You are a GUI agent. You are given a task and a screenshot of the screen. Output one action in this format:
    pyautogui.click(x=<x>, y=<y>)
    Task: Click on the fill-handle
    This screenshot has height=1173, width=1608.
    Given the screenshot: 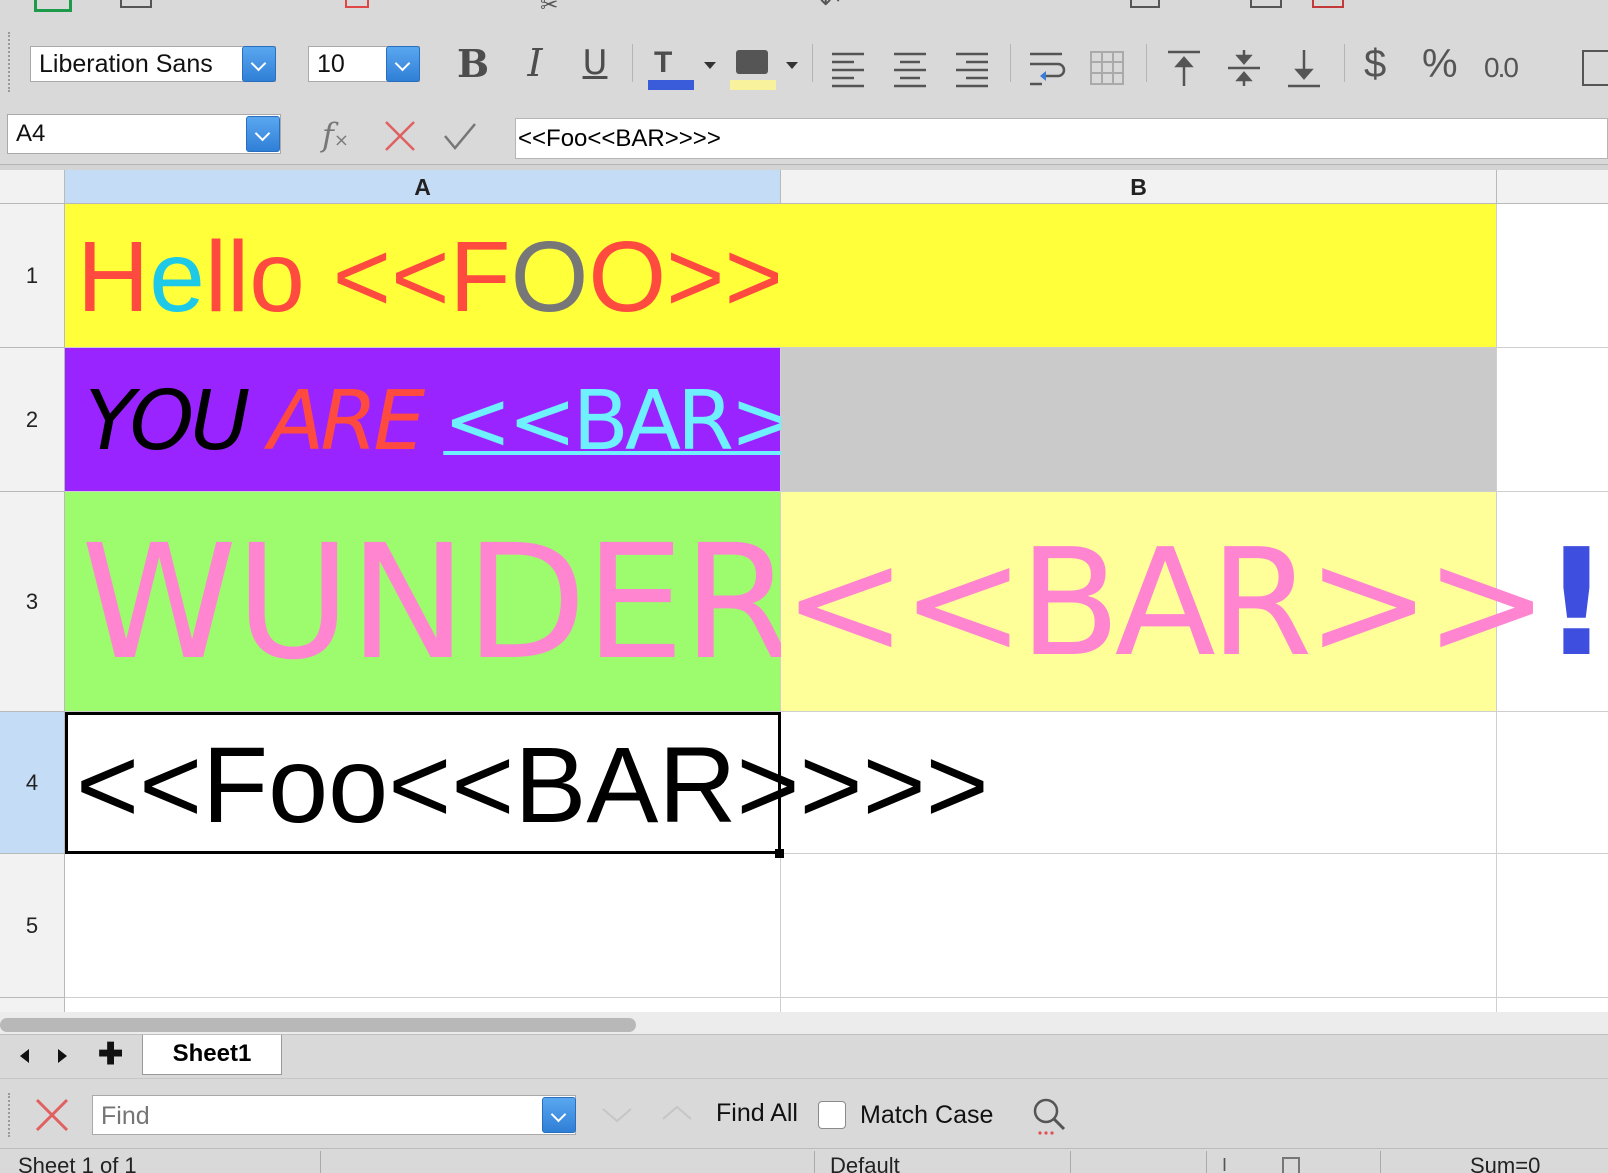 What is the action you would take?
    pyautogui.click(x=779, y=853)
    